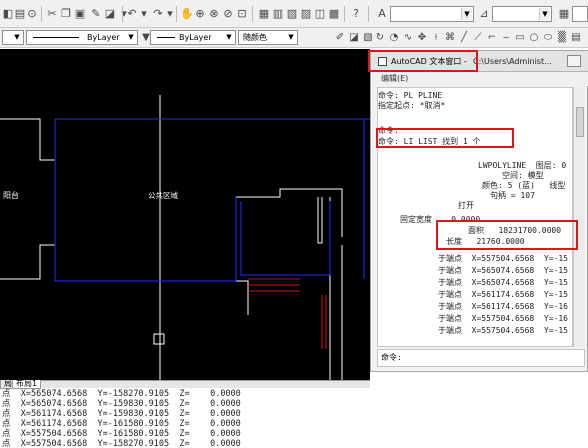 The height and width of the screenshot is (448, 588). What do you see at coordinates (492, 38) in the screenshot?
I see `polyline-icon: ⌐` at bounding box center [492, 38].